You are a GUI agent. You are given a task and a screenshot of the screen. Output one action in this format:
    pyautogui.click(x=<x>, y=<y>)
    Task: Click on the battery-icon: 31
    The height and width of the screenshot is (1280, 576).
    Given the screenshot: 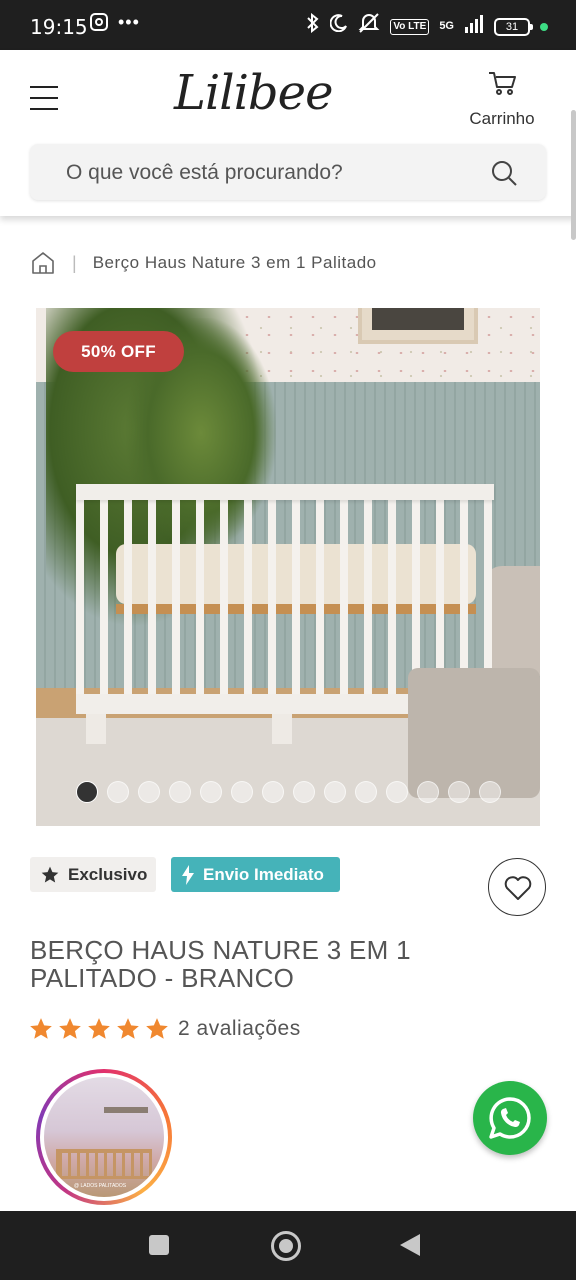 What is the action you would take?
    pyautogui.click(x=513, y=26)
    